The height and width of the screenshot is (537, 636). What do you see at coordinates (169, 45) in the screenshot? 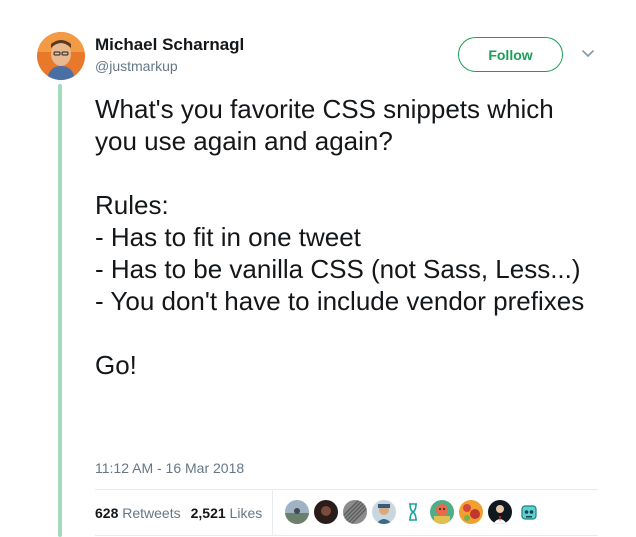
I see `author-display-name: Michael Scharnagl` at bounding box center [169, 45].